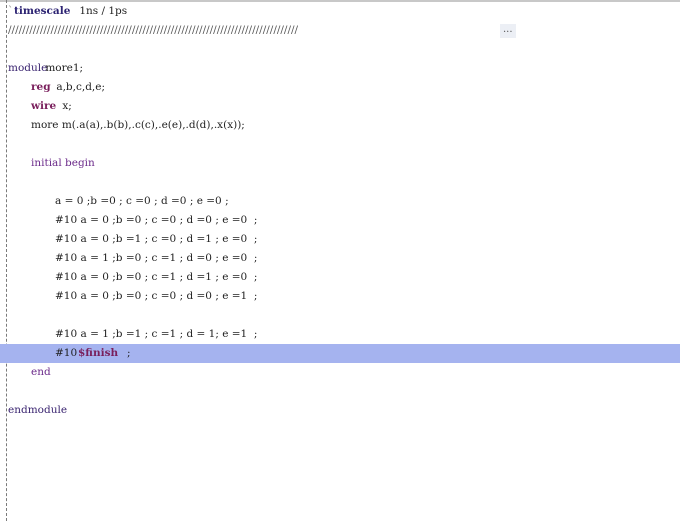 Image resolution: width=680 pixels, height=521 pixels. I want to click on code-line-endmodule: endmodule, so click(340, 410).